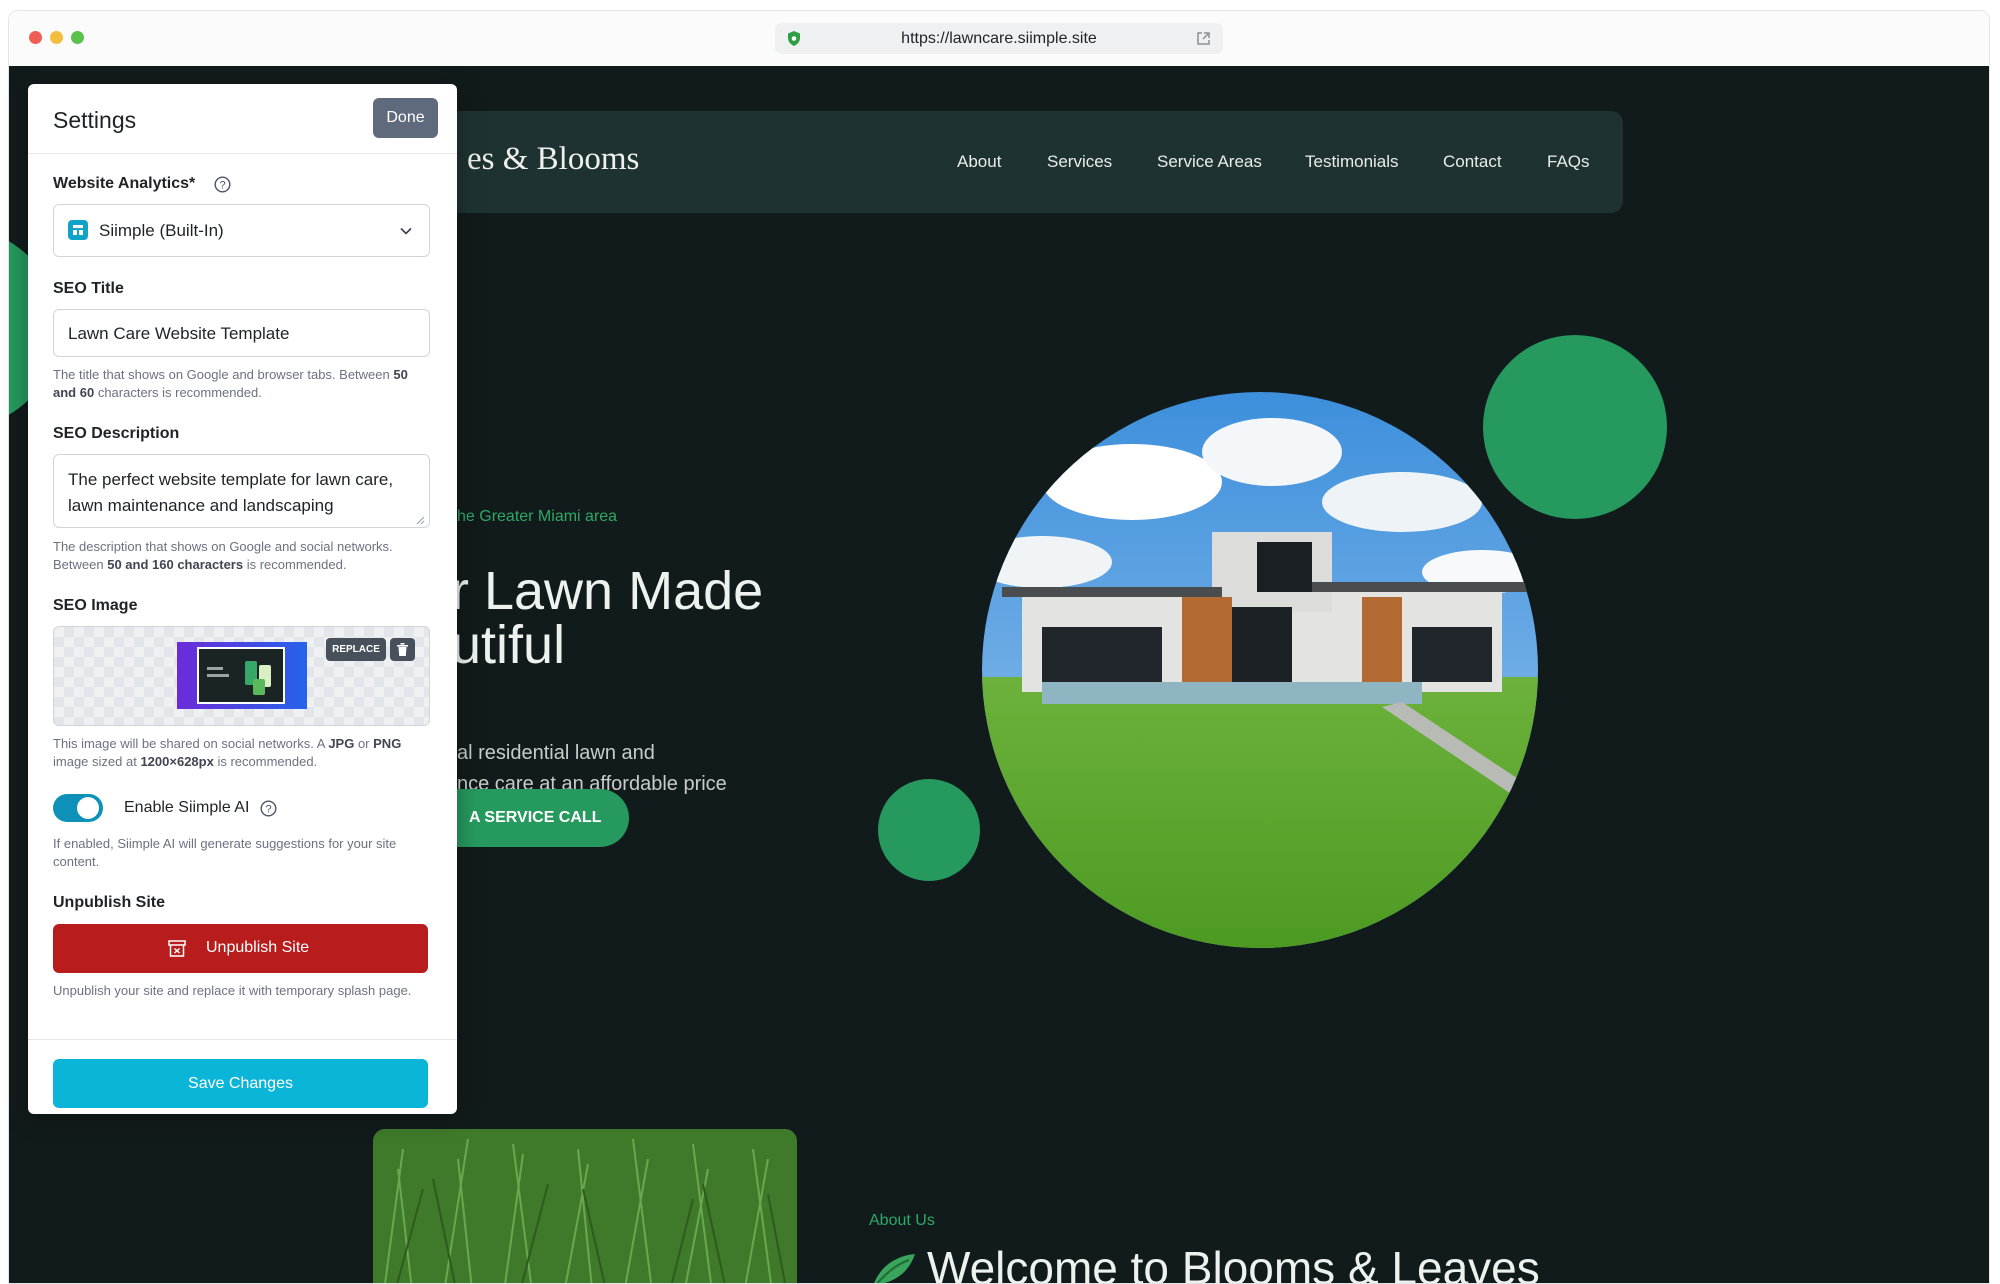  What do you see at coordinates (1079, 162) in the screenshot?
I see `nav-services: Services` at bounding box center [1079, 162].